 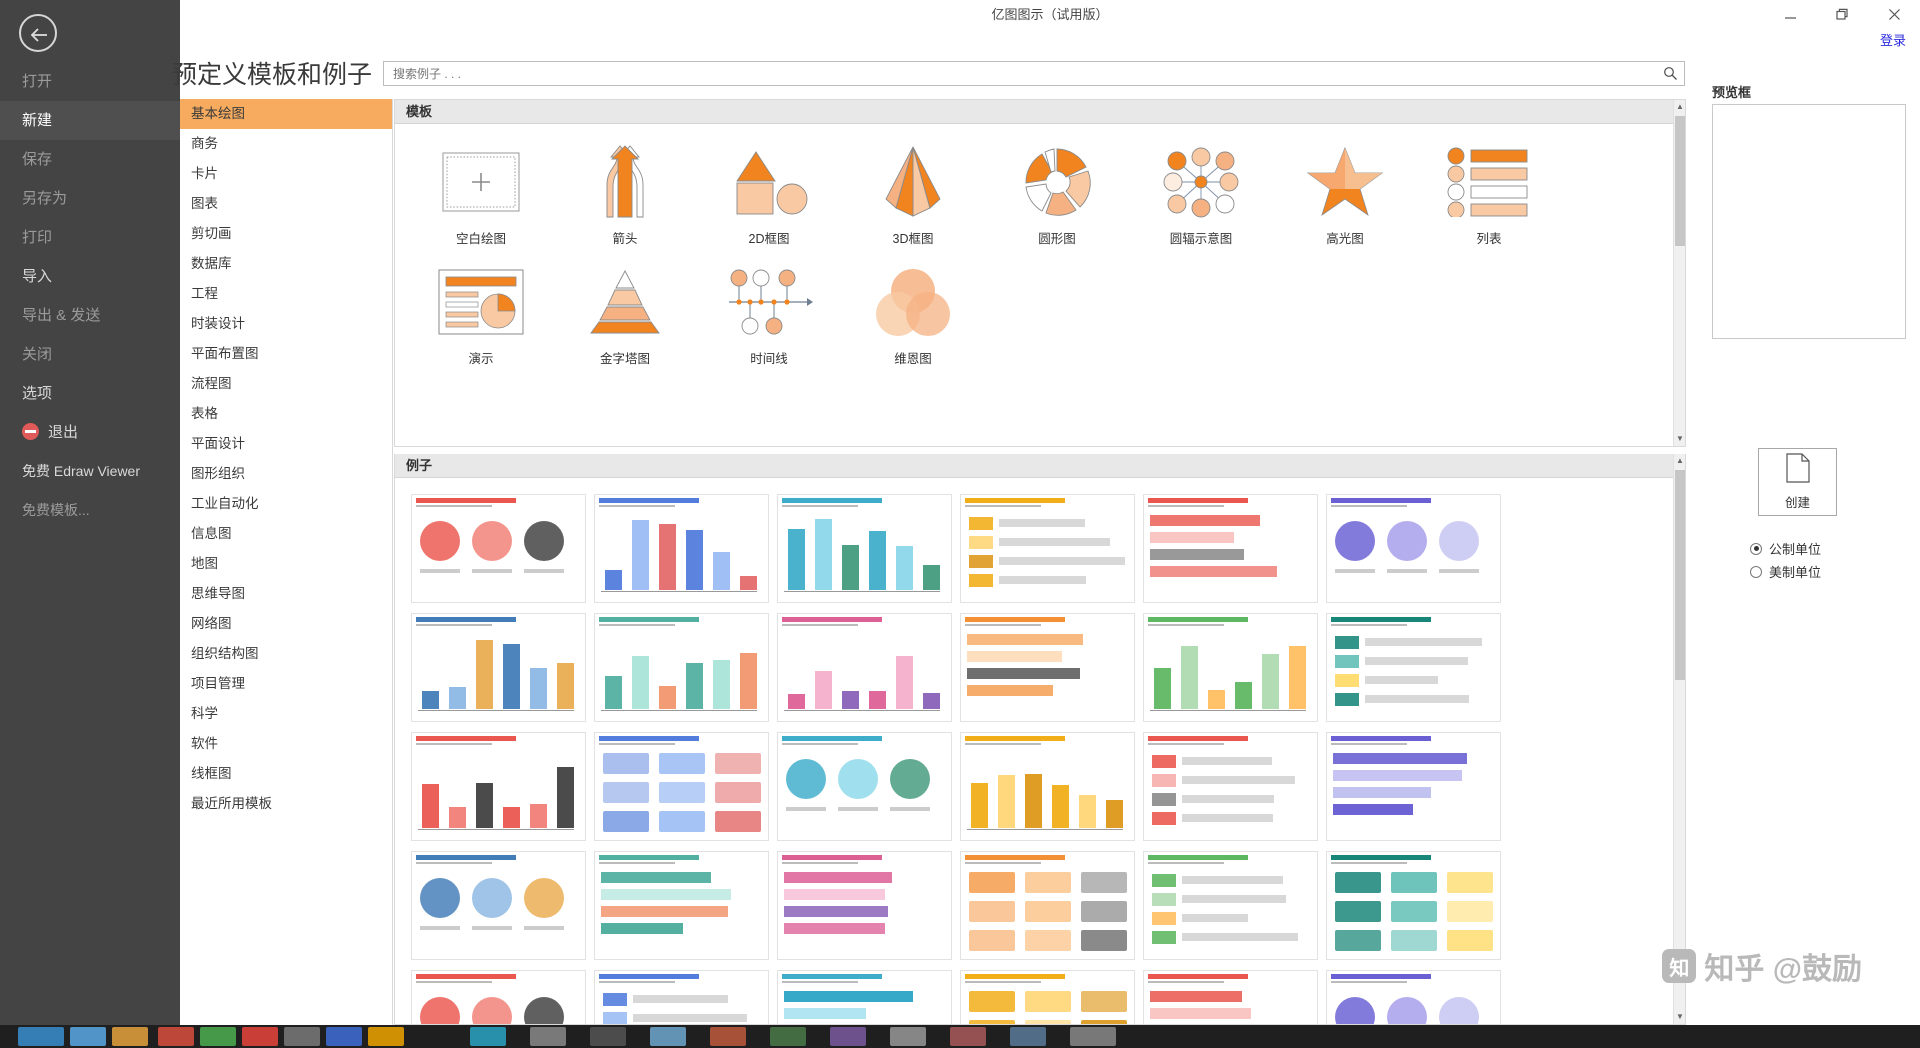 What do you see at coordinates (286, 384) in the screenshot?
I see `category-item: 流程图` at bounding box center [286, 384].